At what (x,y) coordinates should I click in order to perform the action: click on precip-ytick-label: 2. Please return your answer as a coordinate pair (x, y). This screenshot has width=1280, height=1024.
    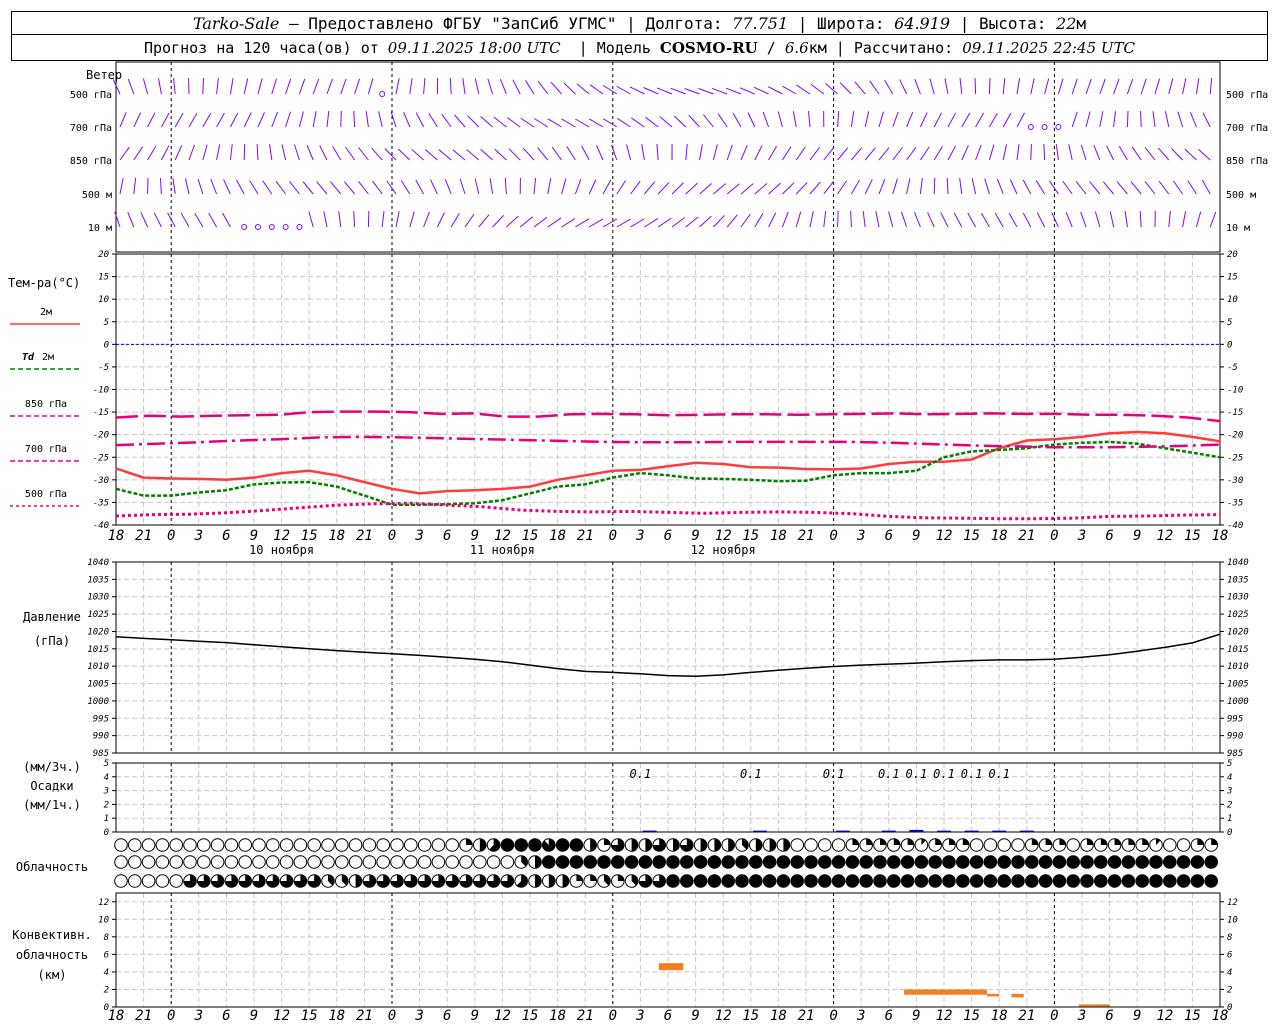
    Looking at the image, I should click on (1229, 805).